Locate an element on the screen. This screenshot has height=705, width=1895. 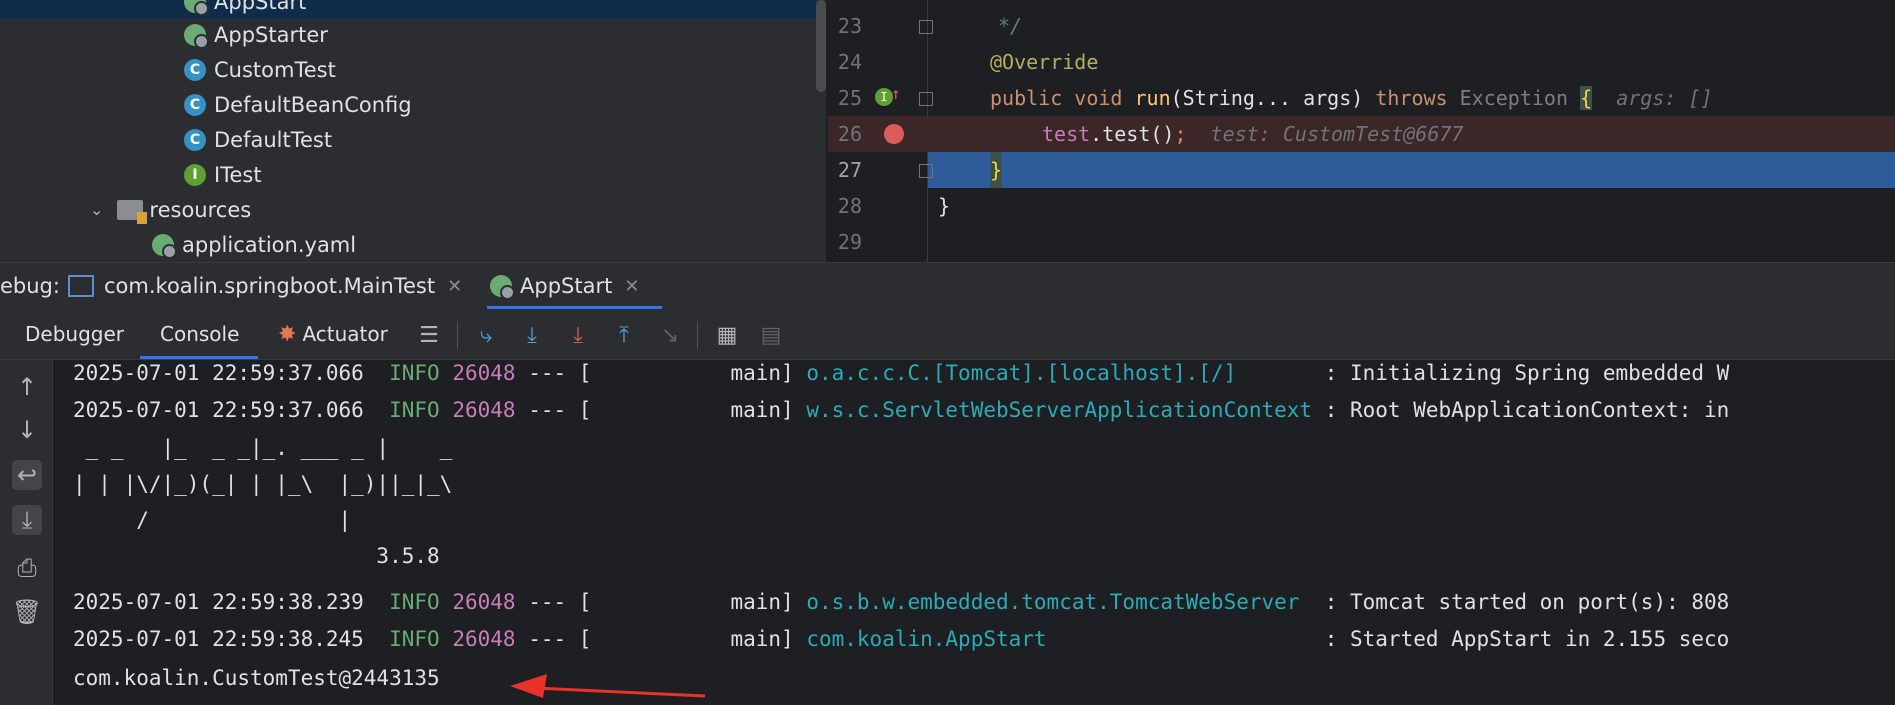
banner-line: / | is located at coordinates (212, 520).